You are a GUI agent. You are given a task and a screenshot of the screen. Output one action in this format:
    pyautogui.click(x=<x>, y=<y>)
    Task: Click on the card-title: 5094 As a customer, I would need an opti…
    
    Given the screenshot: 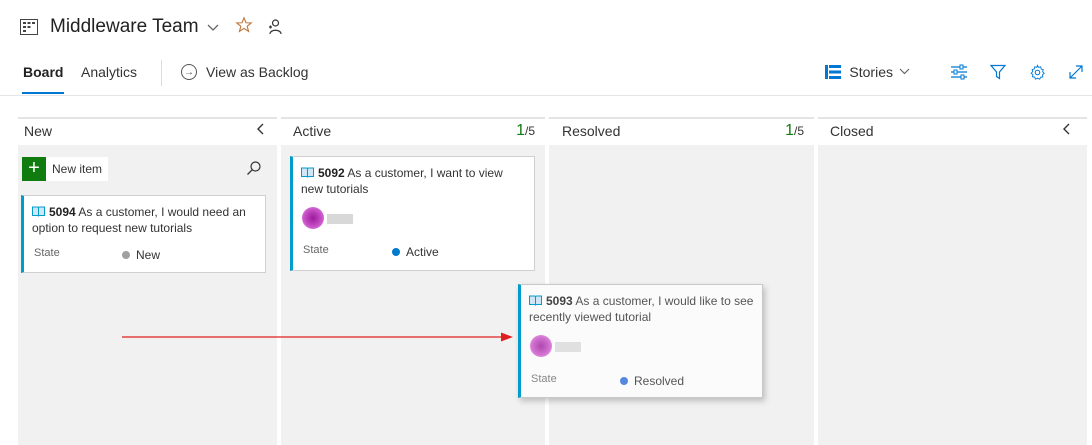 What is the action you would take?
    pyautogui.click(x=144, y=220)
    